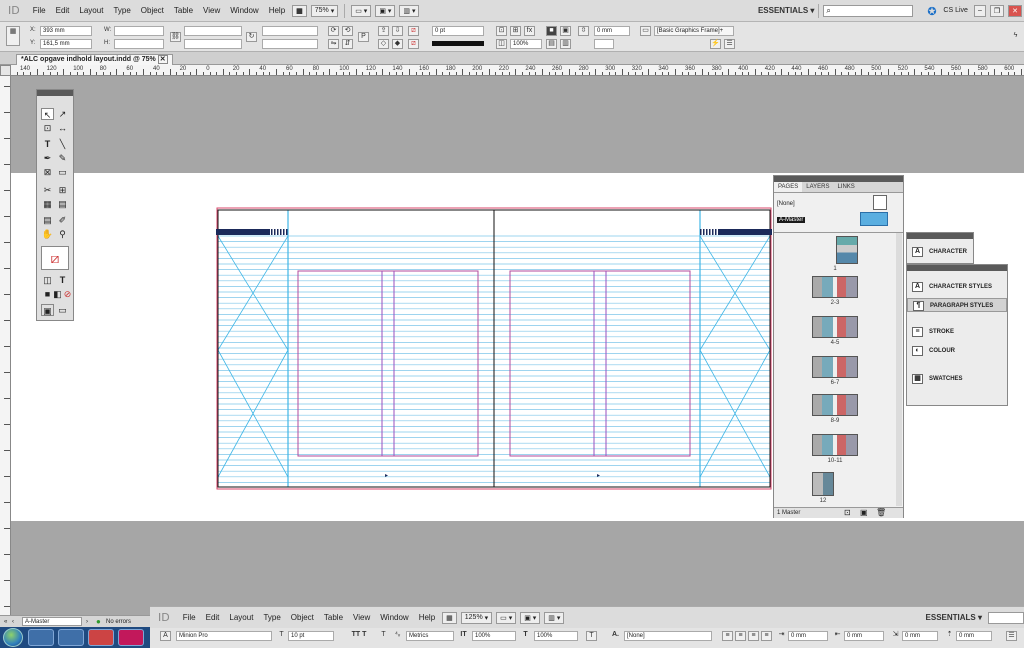  Describe the element at coordinates (791, 220) in the screenshot. I see `master-a: A-Master` at that location.